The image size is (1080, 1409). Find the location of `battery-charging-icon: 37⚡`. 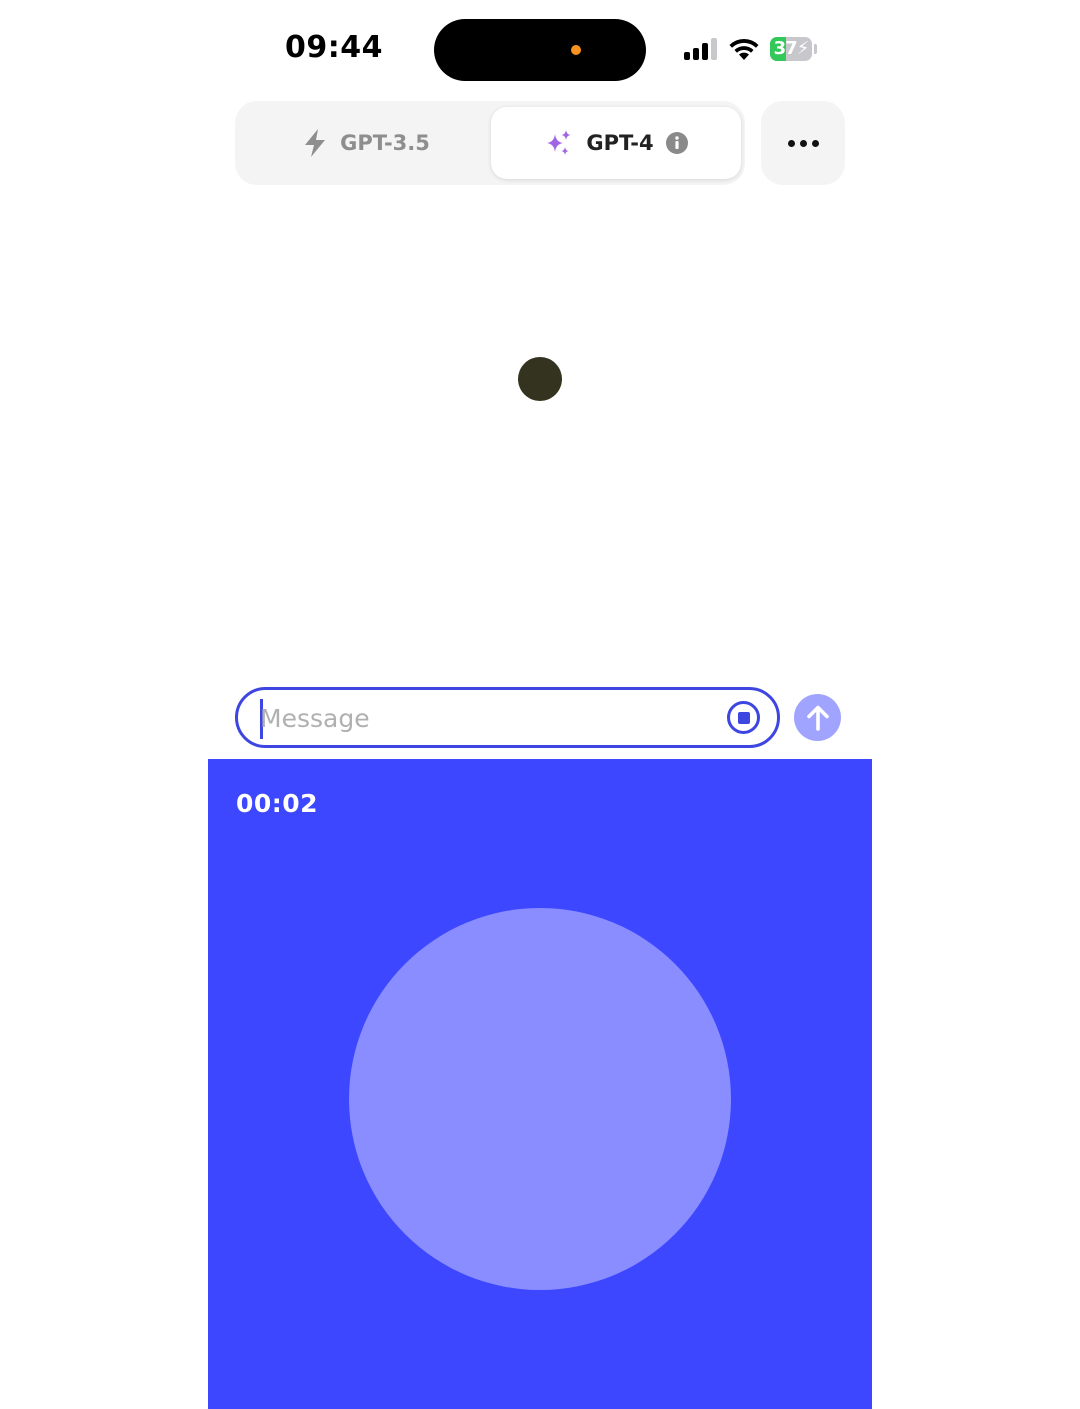

battery-charging-icon: 37⚡ is located at coordinates (791, 49).